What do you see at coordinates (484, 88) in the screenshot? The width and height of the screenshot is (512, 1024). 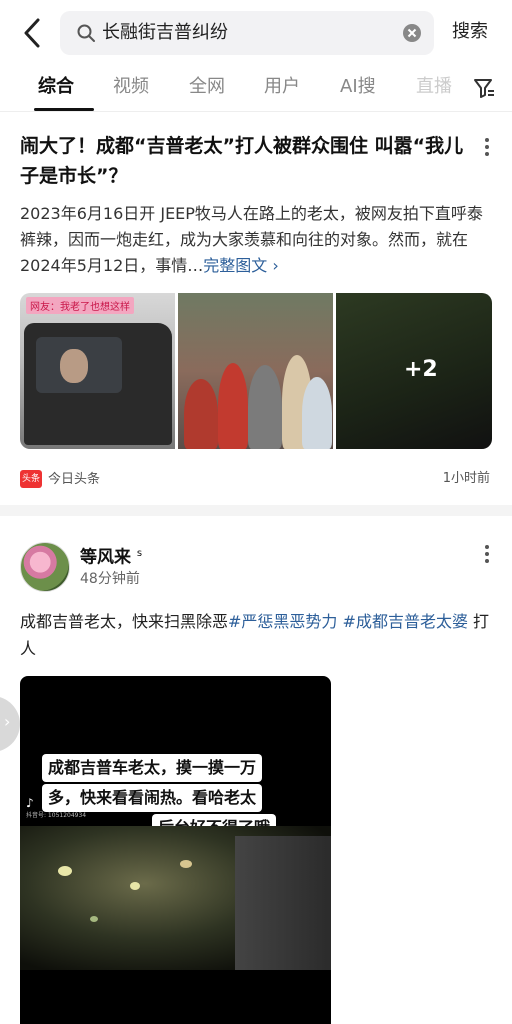 I see `filter-icon` at bounding box center [484, 88].